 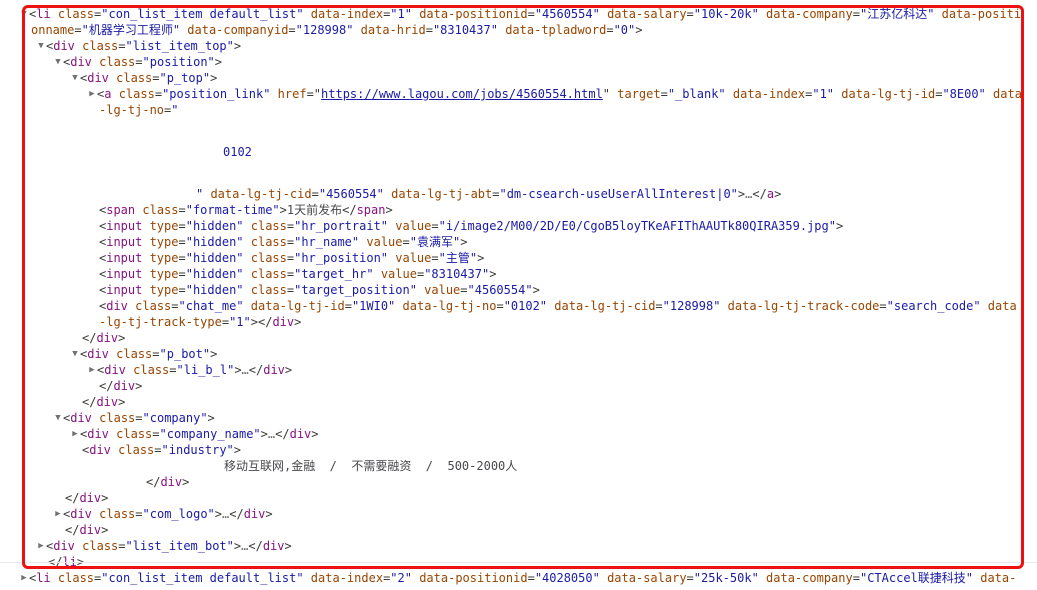 I want to click on line-close-list-item-top: </div>, so click(x=518, y=530).